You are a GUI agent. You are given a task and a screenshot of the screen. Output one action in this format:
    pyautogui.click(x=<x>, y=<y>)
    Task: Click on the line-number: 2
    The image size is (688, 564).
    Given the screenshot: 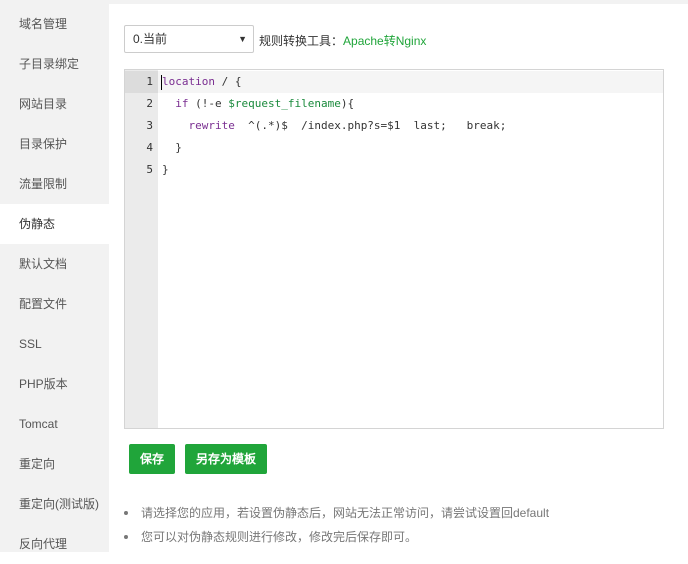 What is the action you would take?
    pyautogui.click(x=149, y=103)
    